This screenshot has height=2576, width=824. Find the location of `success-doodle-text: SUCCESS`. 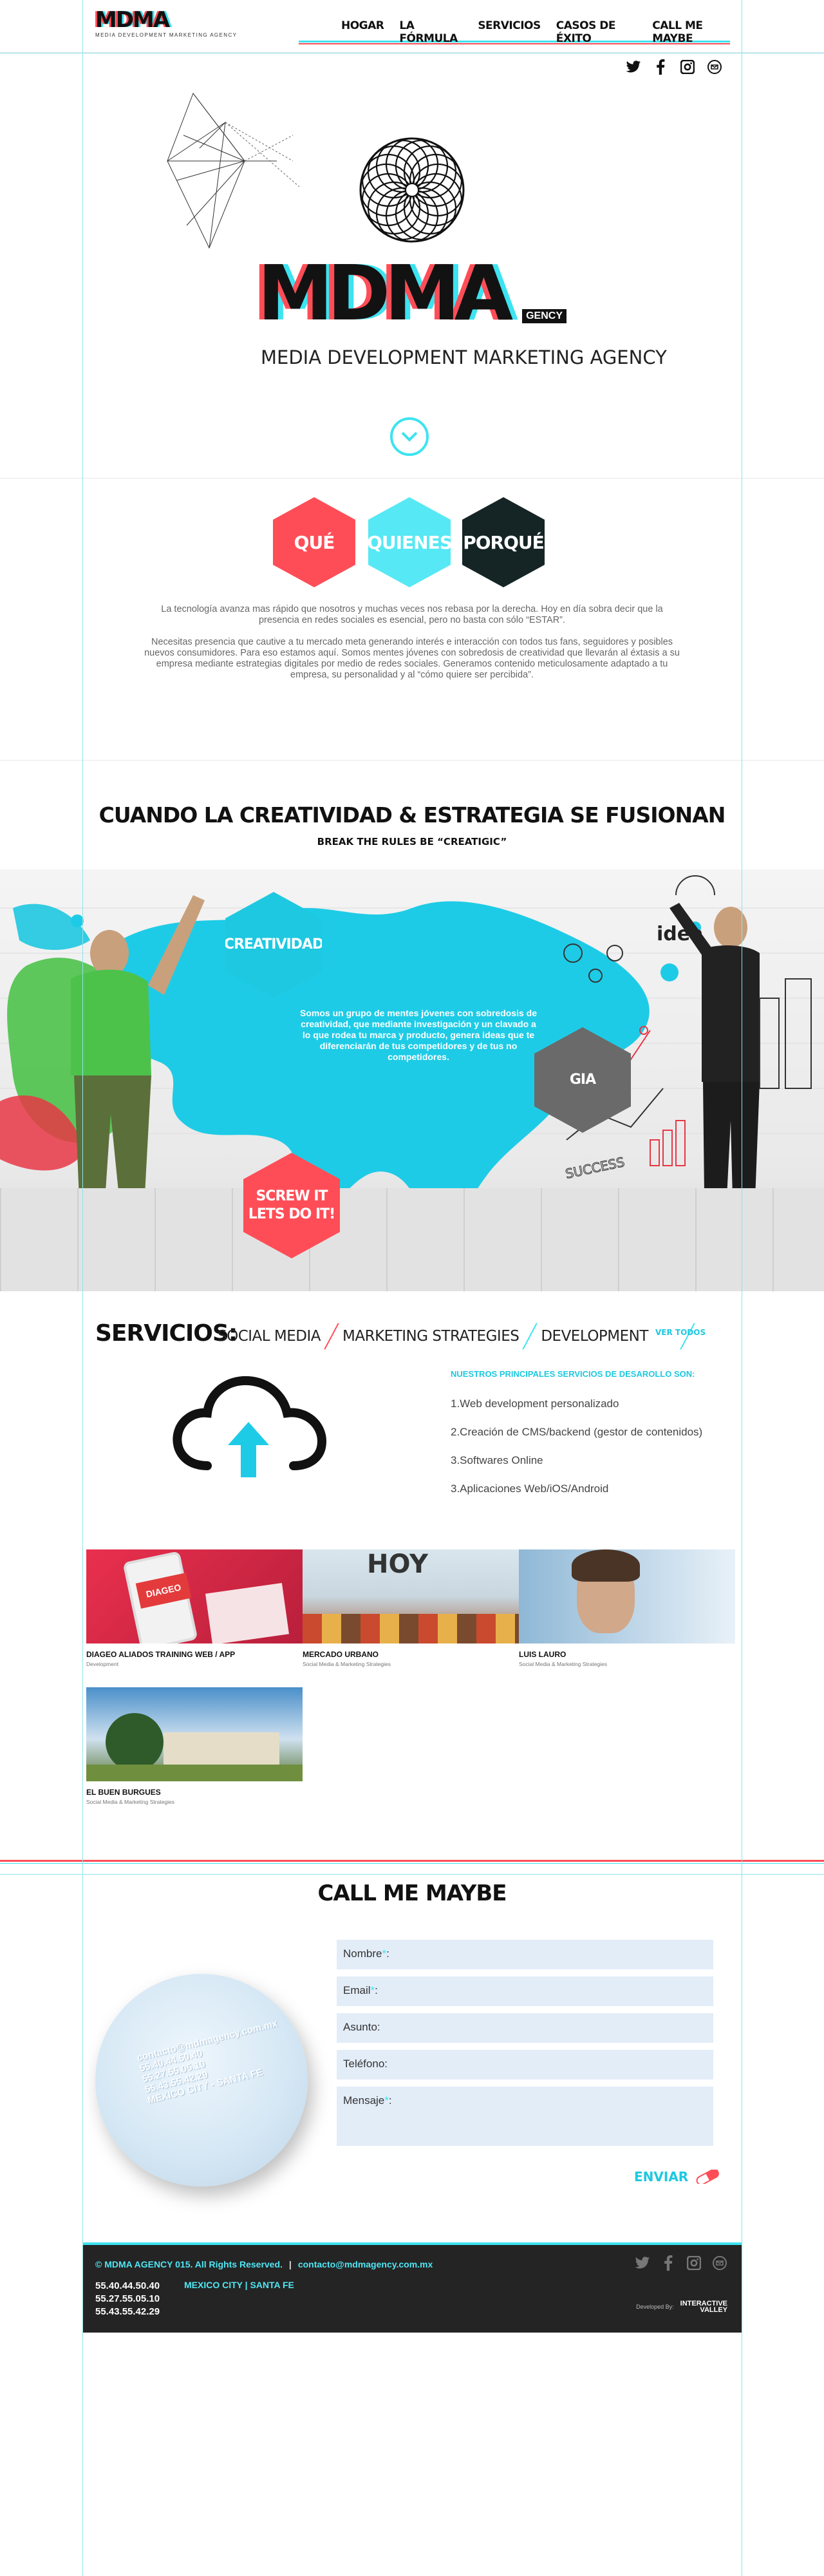

success-doodle-text: SUCCESS is located at coordinates (595, 1168).